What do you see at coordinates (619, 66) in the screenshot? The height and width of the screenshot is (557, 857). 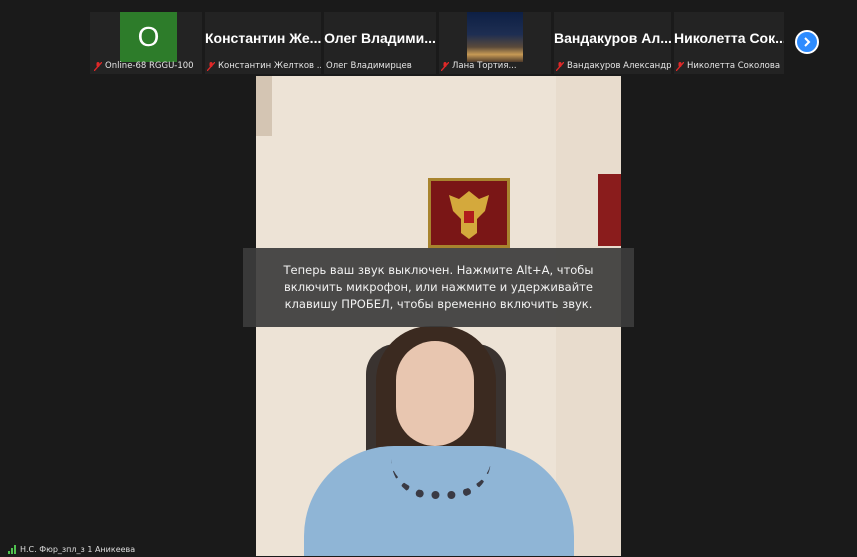 I see `participant-name: Вандакуров Александр` at bounding box center [619, 66].